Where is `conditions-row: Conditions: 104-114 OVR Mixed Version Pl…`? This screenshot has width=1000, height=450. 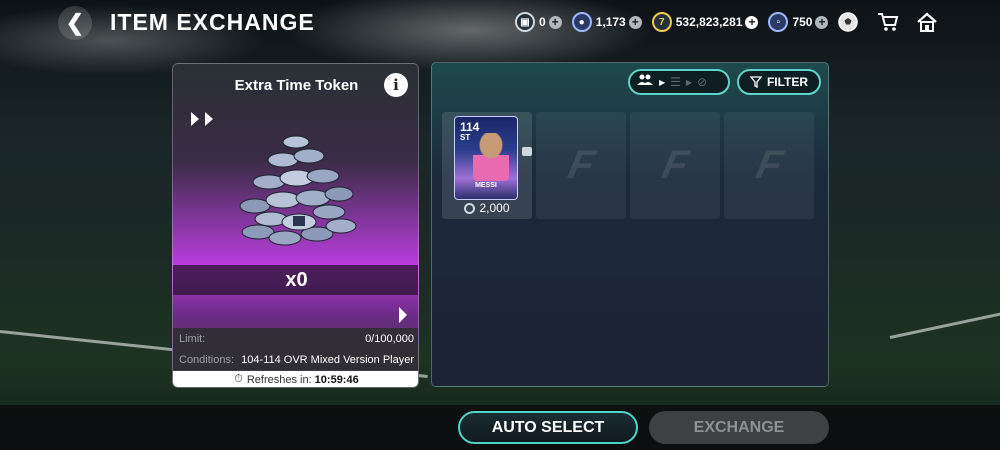
conditions-row: Conditions: 104-114 OVR Mixed Version Pl… is located at coordinates (296, 359).